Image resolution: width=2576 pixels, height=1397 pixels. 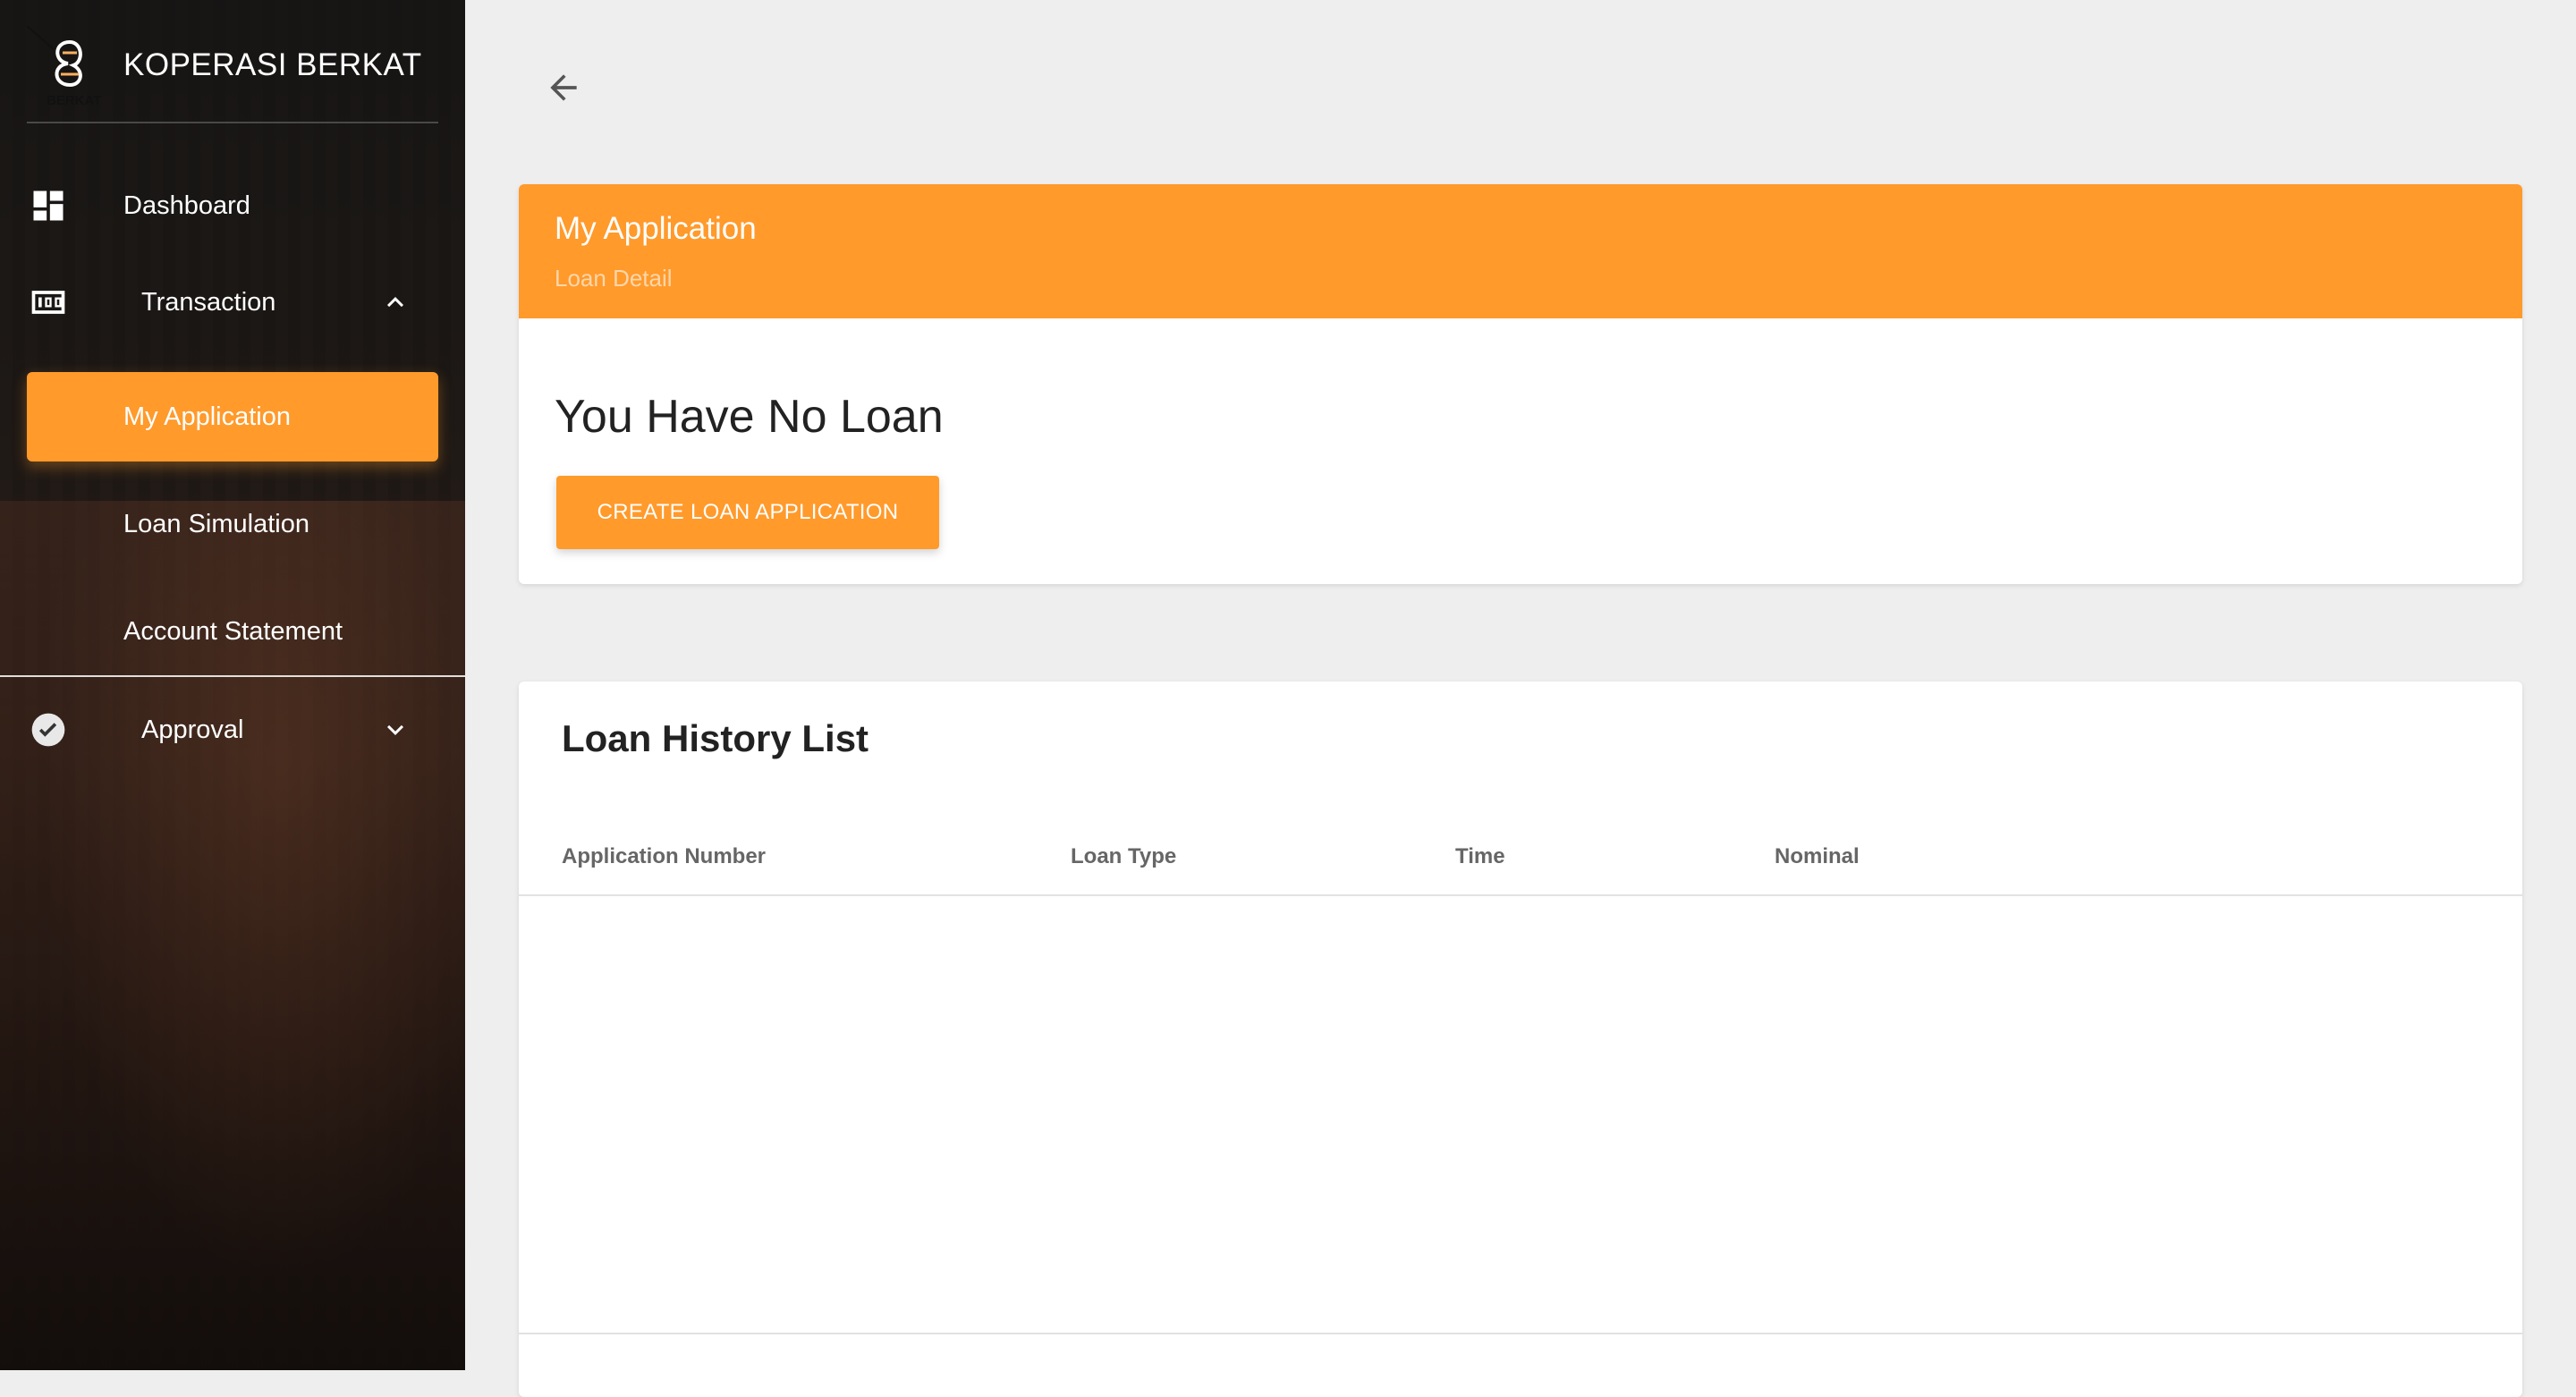 What do you see at coordinates (1123, 856) in the screenshot?
I see `column-header-loan-type: Loan Type` at bounding box center [1123, 856].